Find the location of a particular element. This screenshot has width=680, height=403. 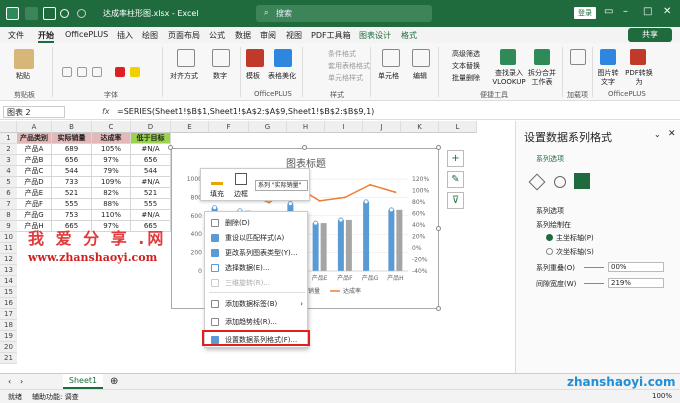

font-bold-icon is located at coordinates (67, 72).